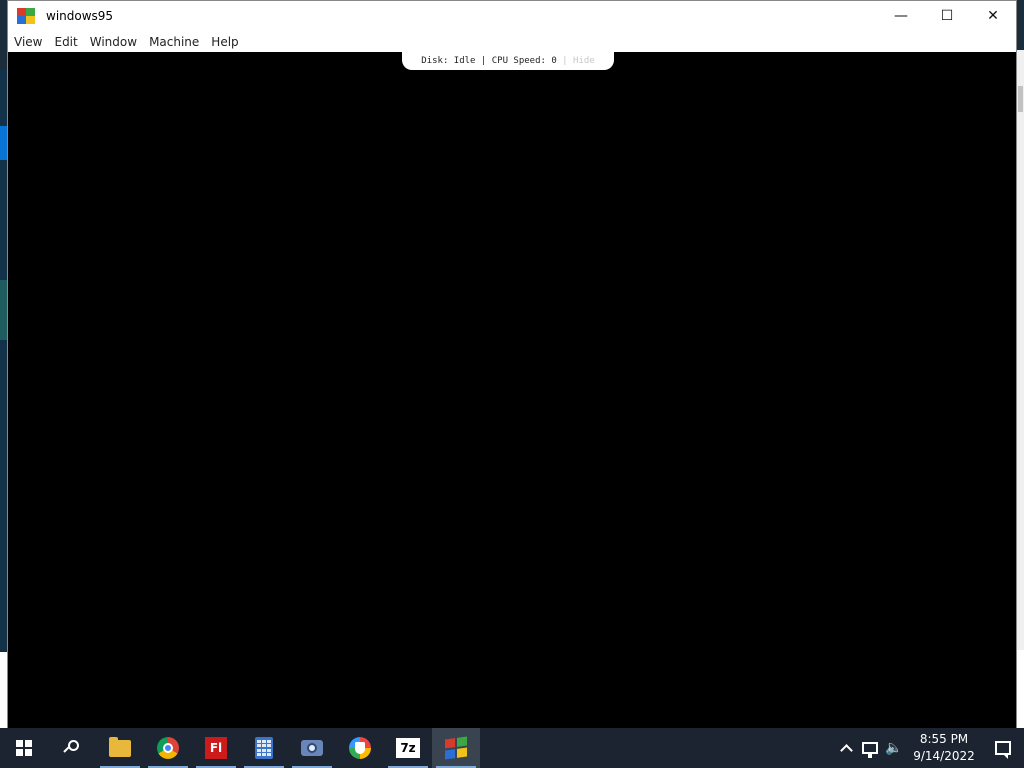 This screenshot has height=768, width=1024. I want to click on taskbar-vpn, so click(360, 748).